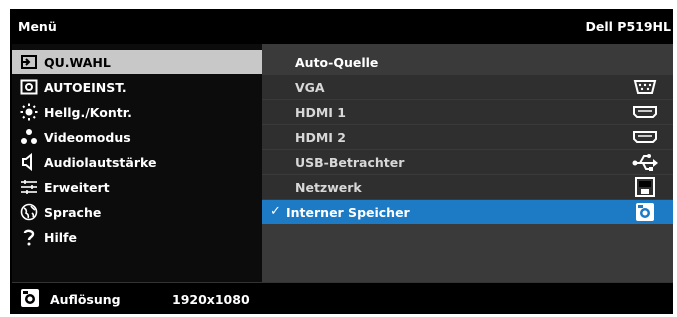 This screenshot has height=317, width=677. Describe the element at coordinates (137, 62) in the screenshot. I see `menu-item-input-source: QU.WAHL` at that location.